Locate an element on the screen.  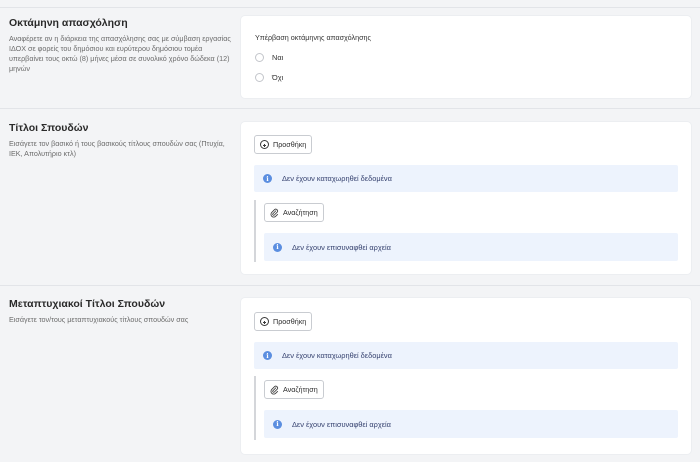
degrees-no-files-text: Δεν έχουν επισυναφθεί αρχεία is located at coordinates (341, 247).